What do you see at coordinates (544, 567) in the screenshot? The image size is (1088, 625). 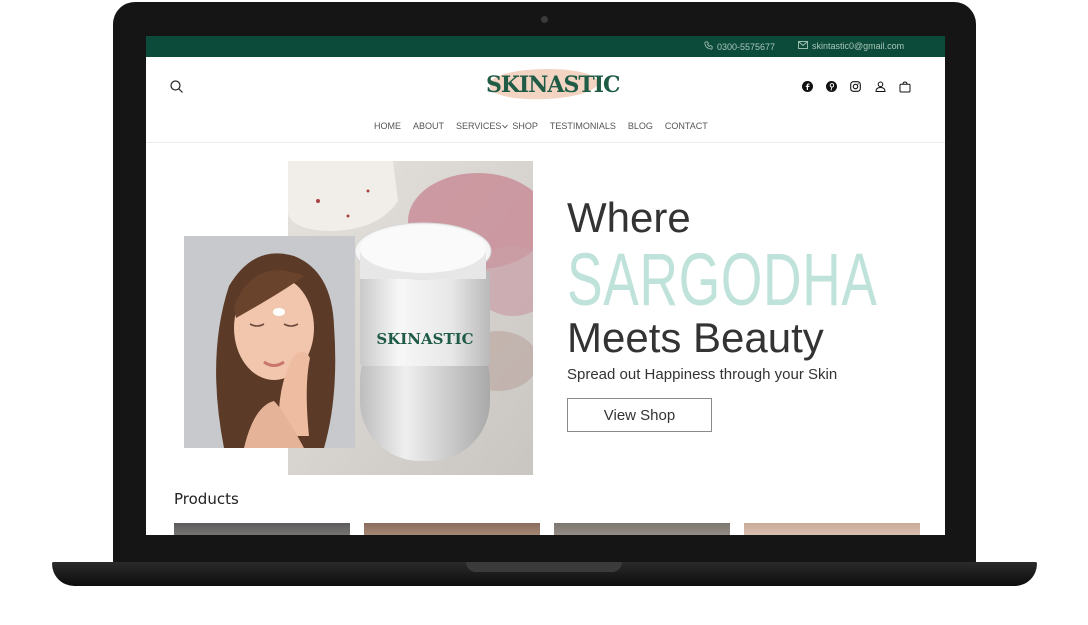 I see `laptop-notch` at bounding box center [544, 567].